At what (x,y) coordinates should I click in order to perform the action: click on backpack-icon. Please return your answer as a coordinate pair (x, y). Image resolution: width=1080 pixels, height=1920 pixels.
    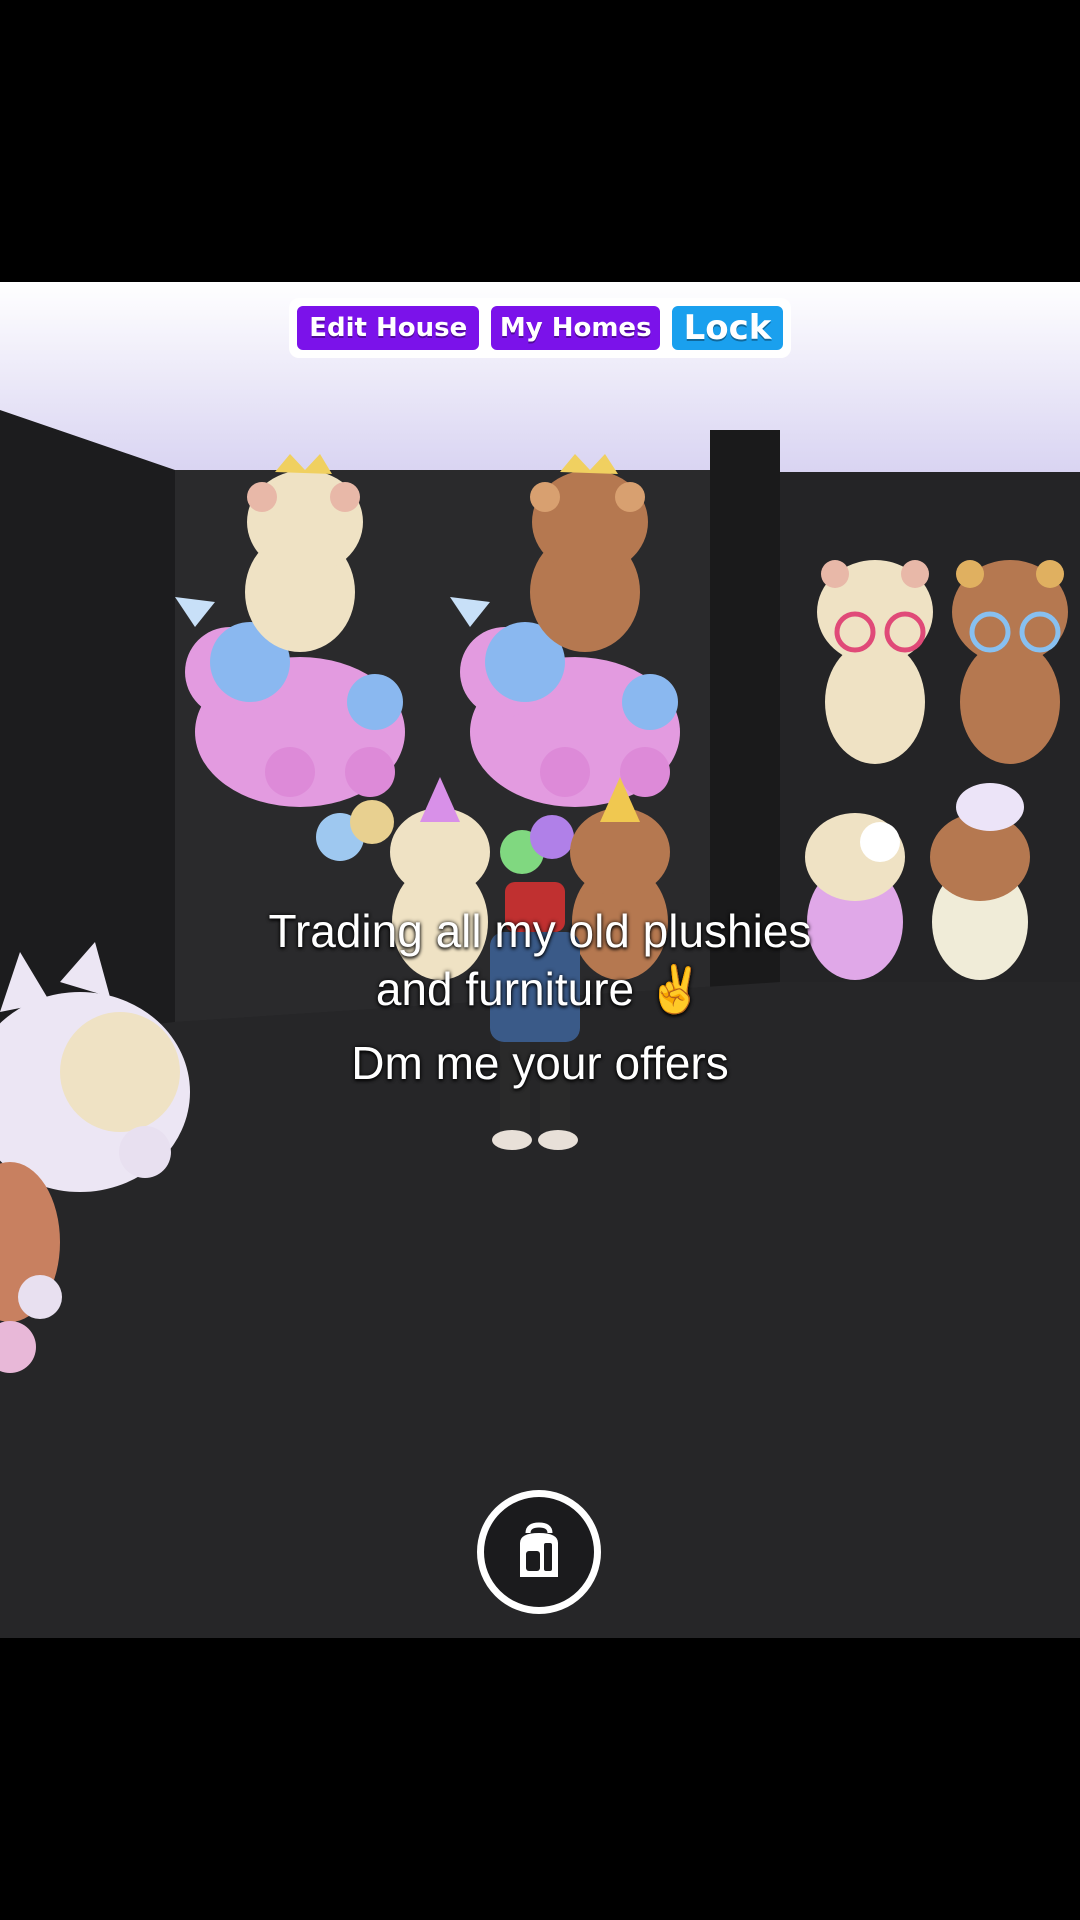
    Looking at the image, I should click on (539, 1549).